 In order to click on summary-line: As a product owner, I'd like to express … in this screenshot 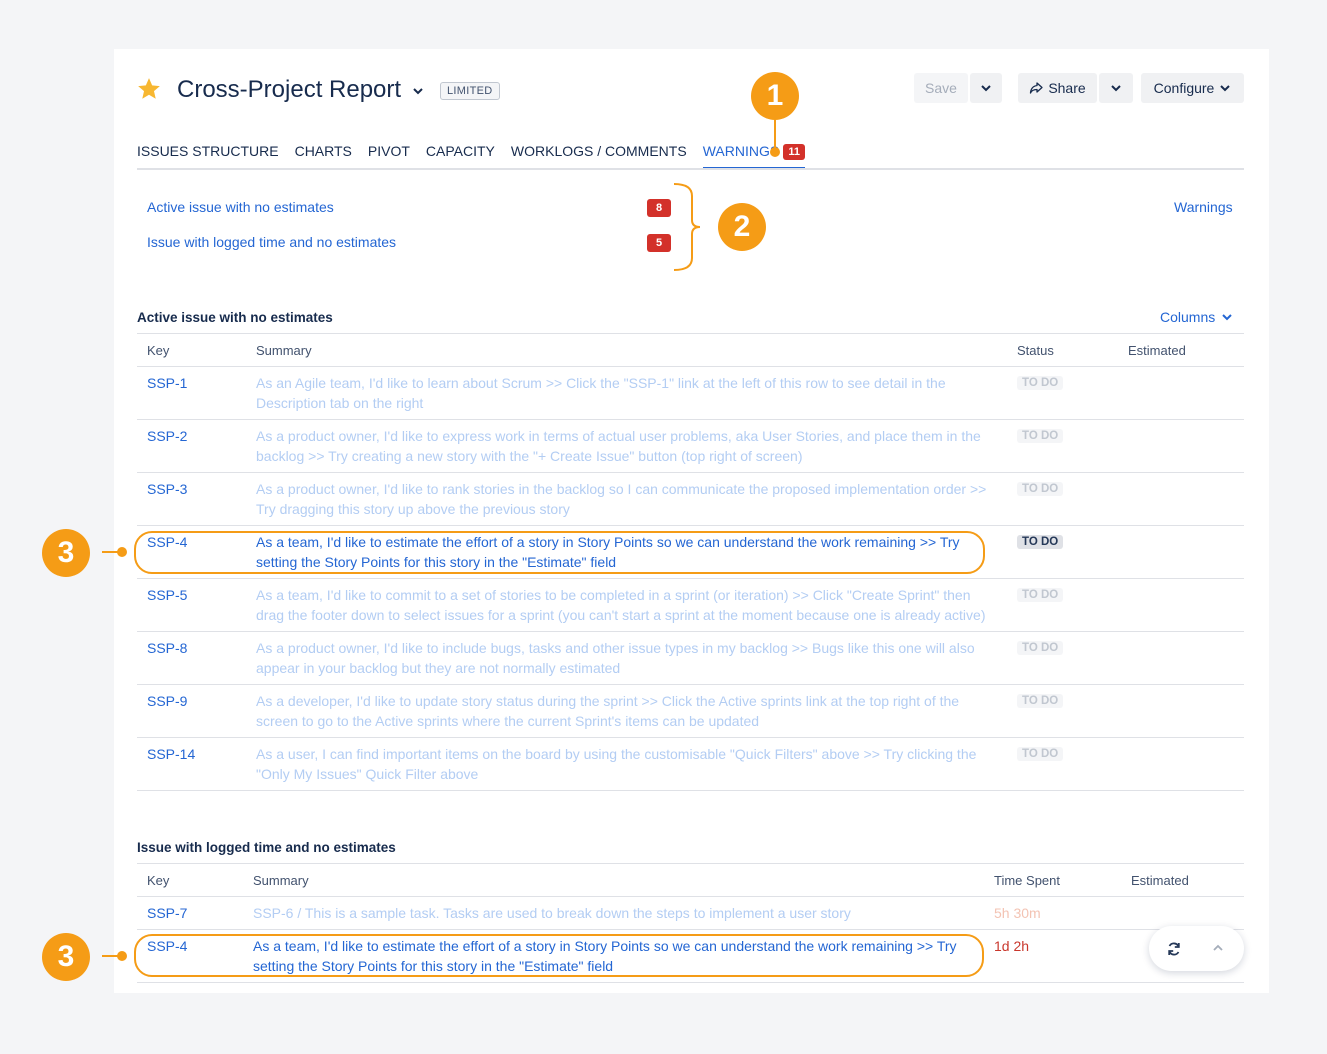, I will do `click(618, 436)`.